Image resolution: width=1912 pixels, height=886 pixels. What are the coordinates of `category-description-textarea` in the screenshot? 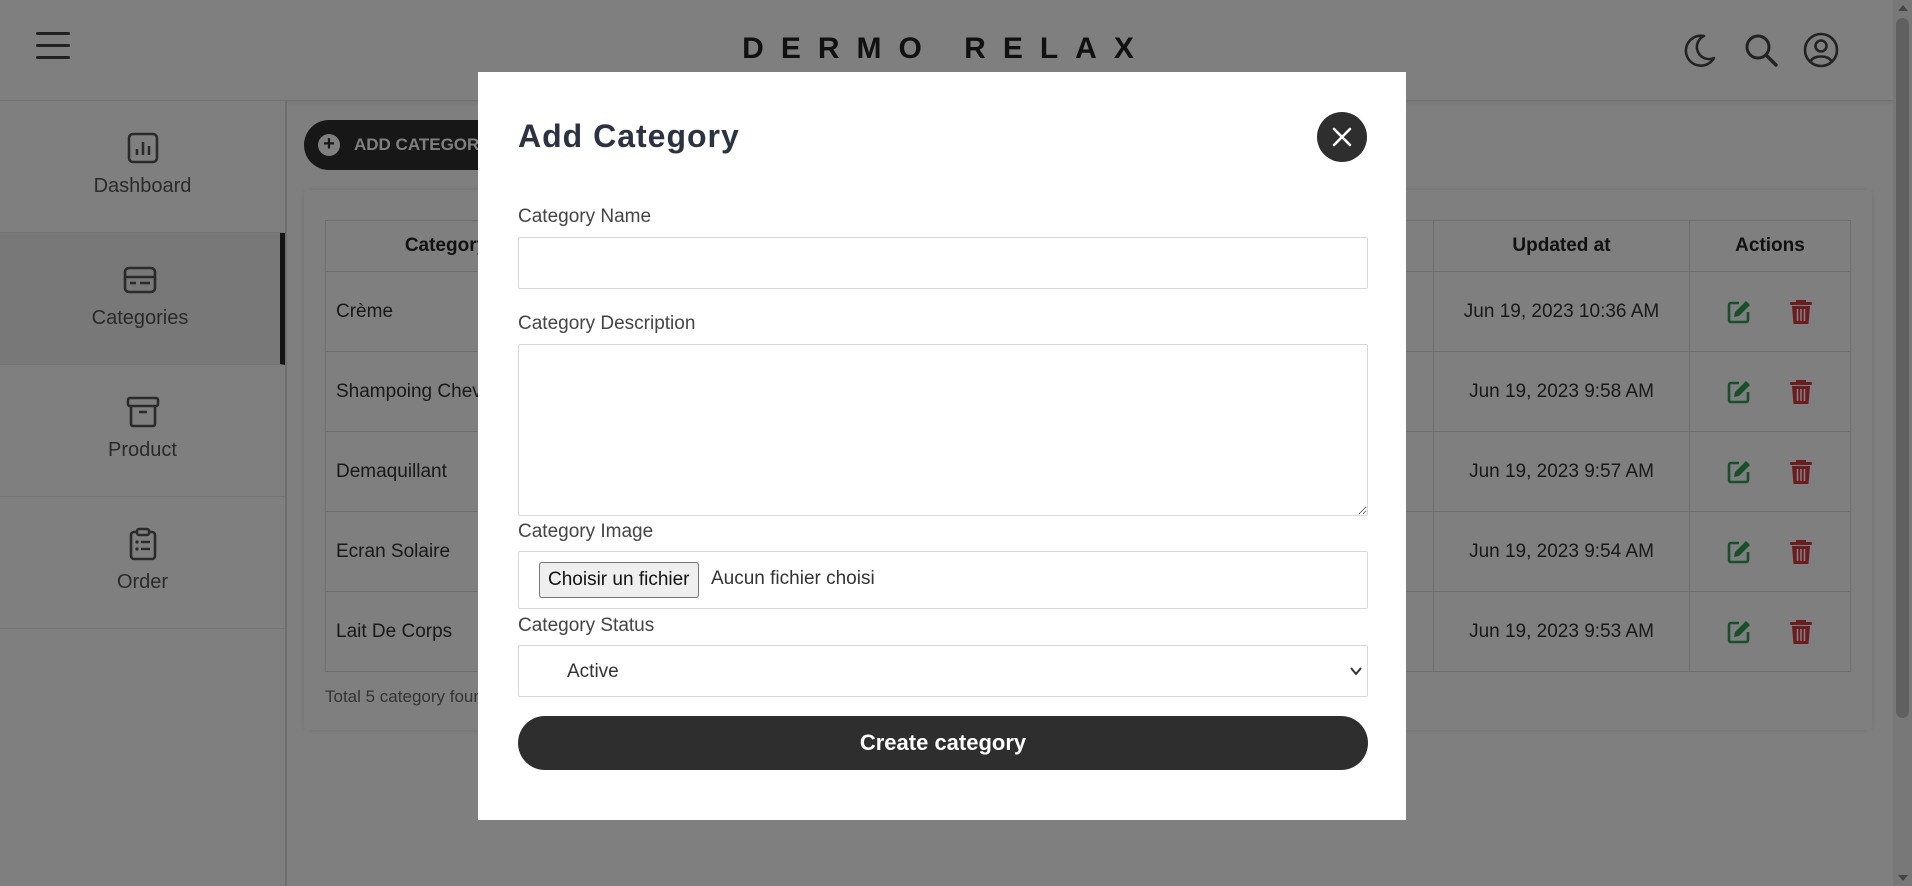 It's located at (943, 430).